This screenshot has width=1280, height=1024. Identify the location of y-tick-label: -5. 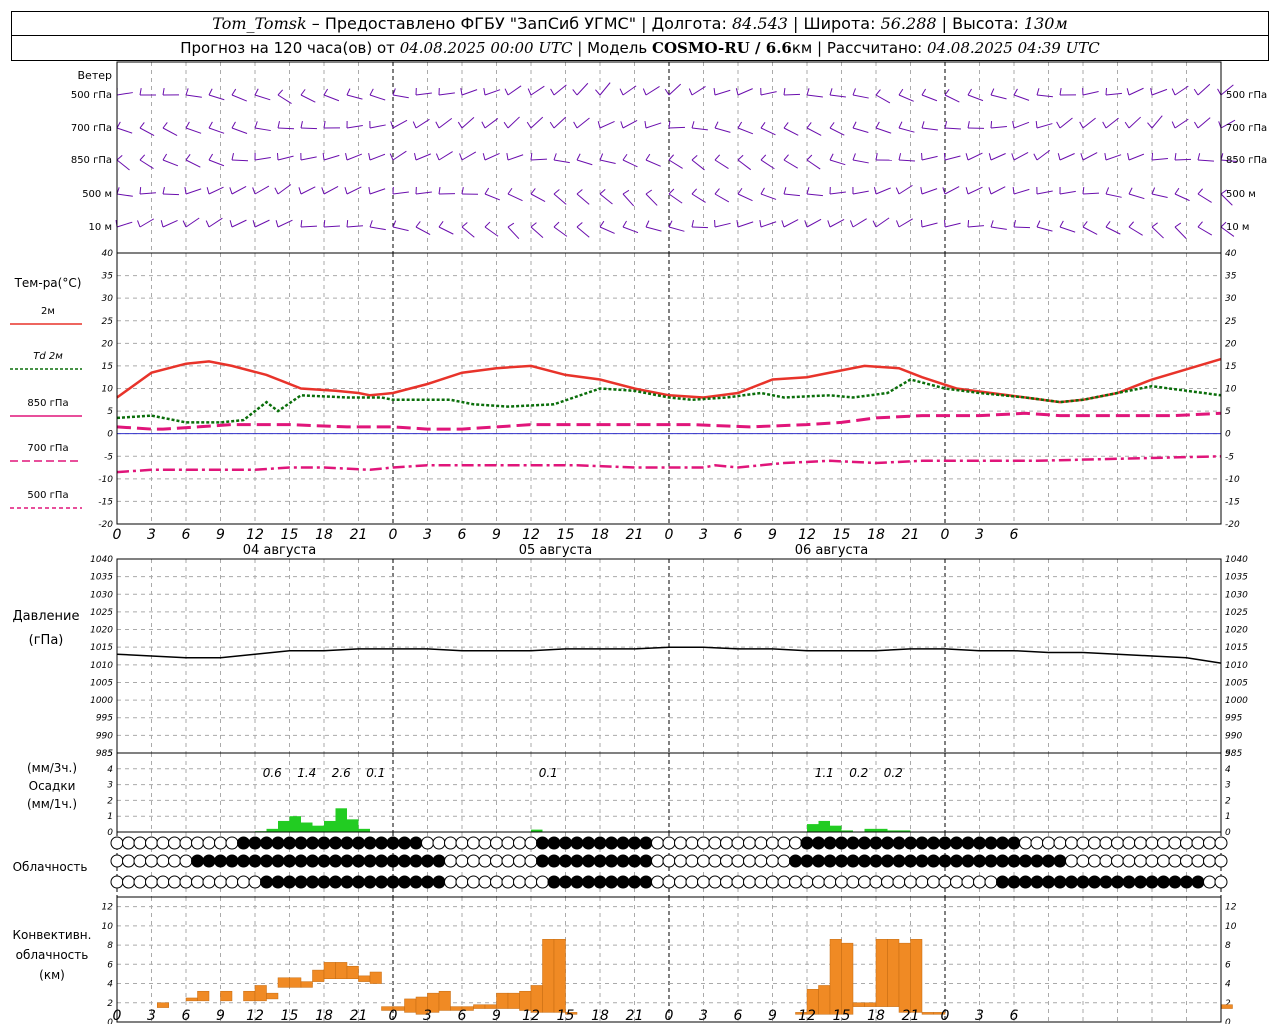
(108, 457).